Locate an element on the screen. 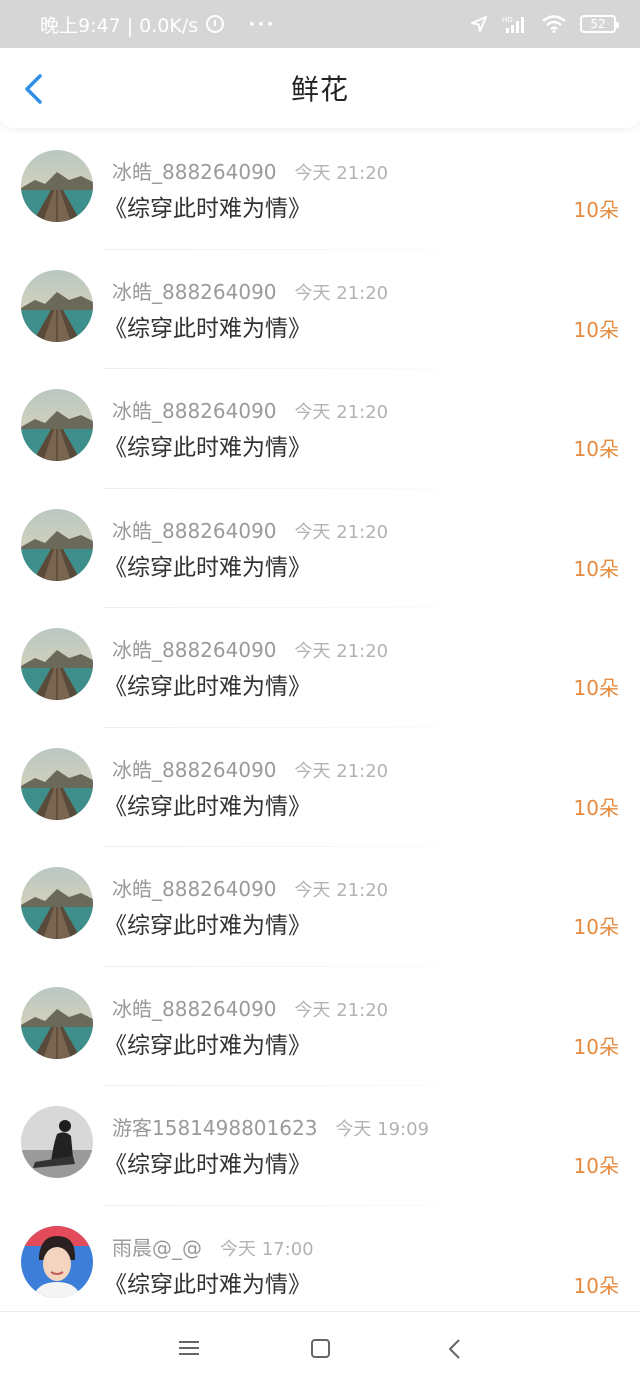  timestamp: 今天 19:09 is located at coordinates (382, 1129).